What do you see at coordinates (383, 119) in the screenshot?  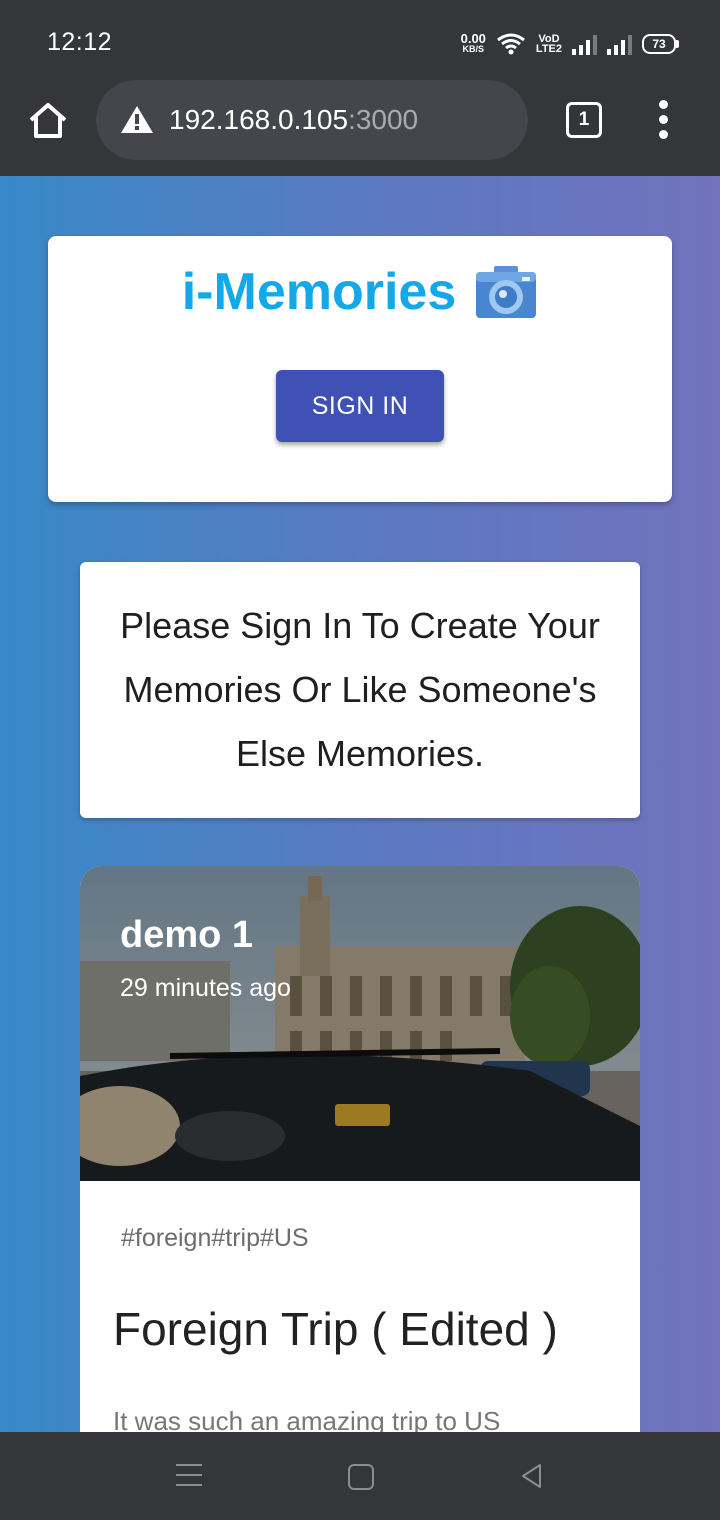 I see `url-port: :3000` at bounding box center [383, 119].